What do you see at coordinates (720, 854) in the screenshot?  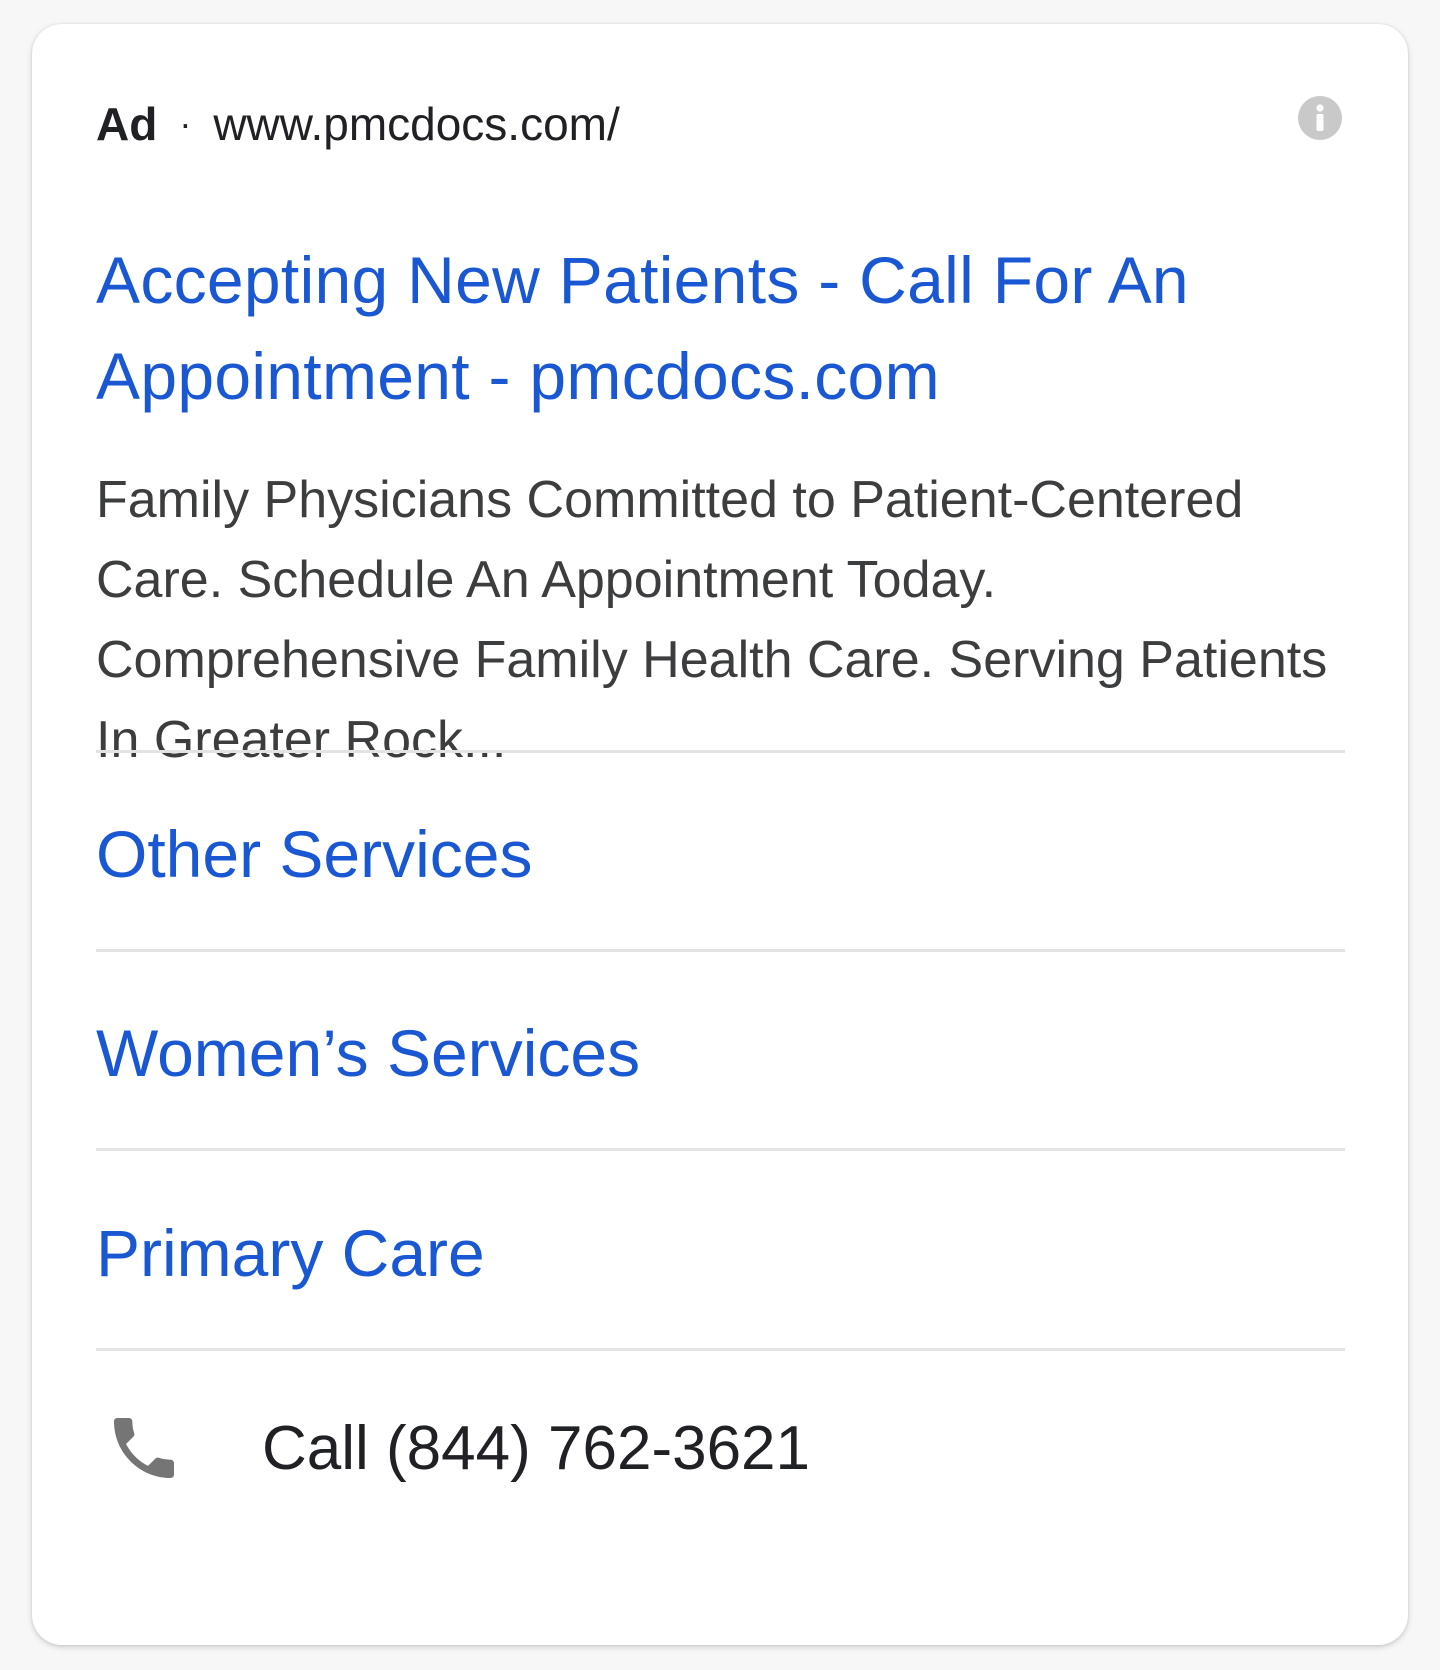 I see `sitelink-other-services: Other Services` at bounding box center [720, 854].